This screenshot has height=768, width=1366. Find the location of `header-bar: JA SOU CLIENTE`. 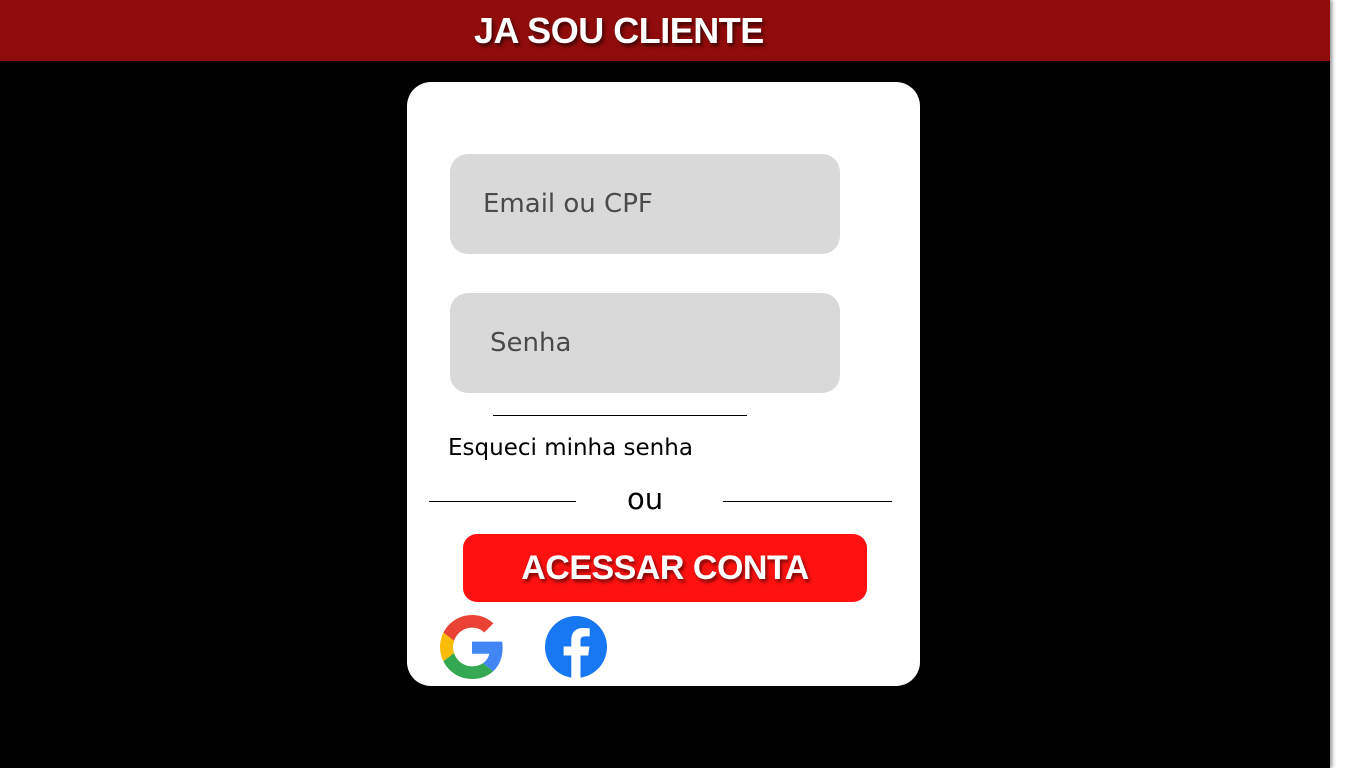

header-bar: JA SOU CLIENTE is located at coordinates (665, 30).